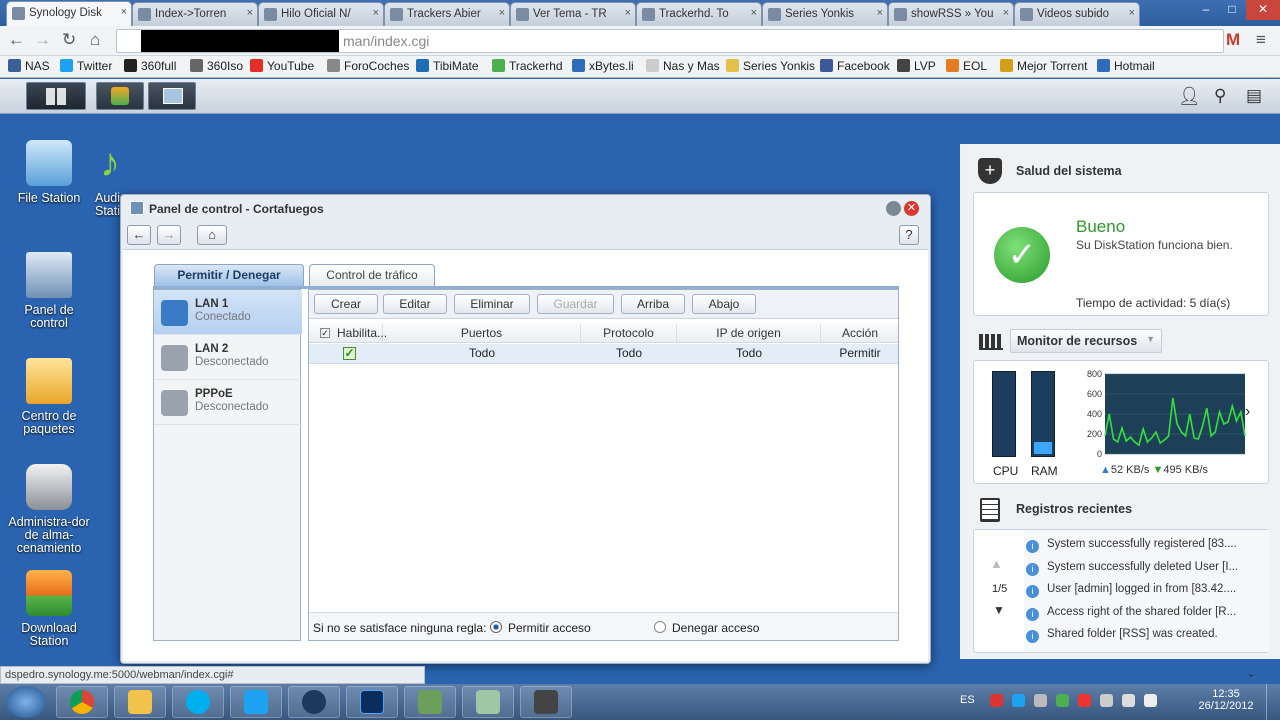  What do you see at coordinates (56, 96) in the screenshot?
I see `main-menu-button` at bounding box center [56, 96].